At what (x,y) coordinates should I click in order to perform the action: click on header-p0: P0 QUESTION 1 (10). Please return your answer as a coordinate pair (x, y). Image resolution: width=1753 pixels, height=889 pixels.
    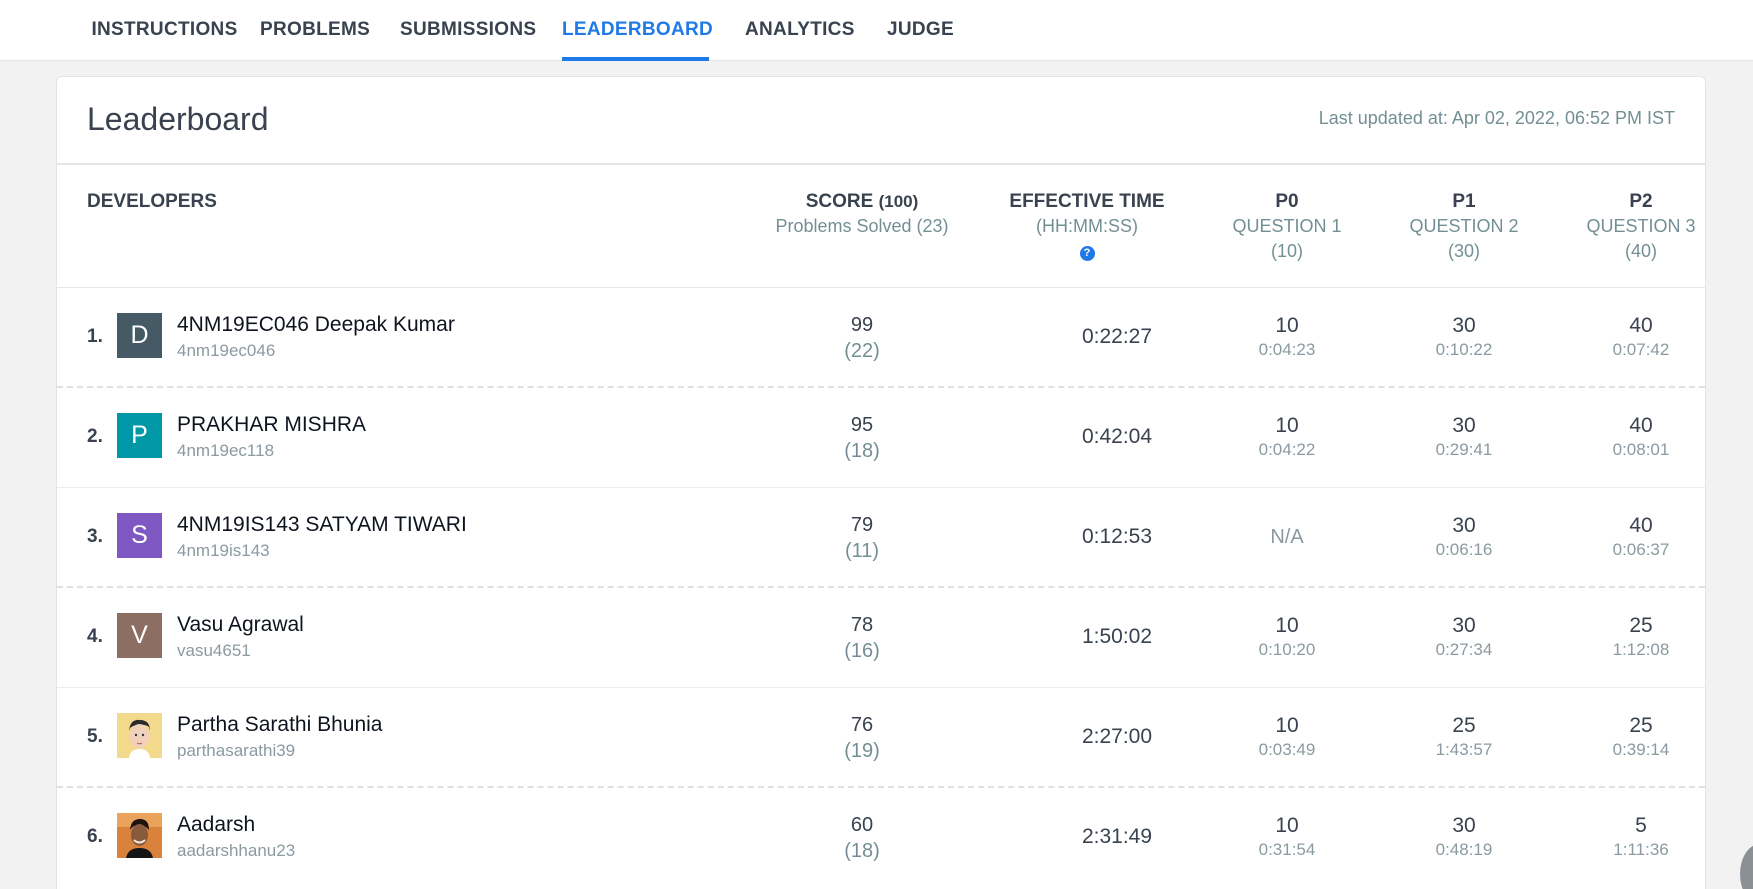
    Looking at the image, I should click on (1287, 226).